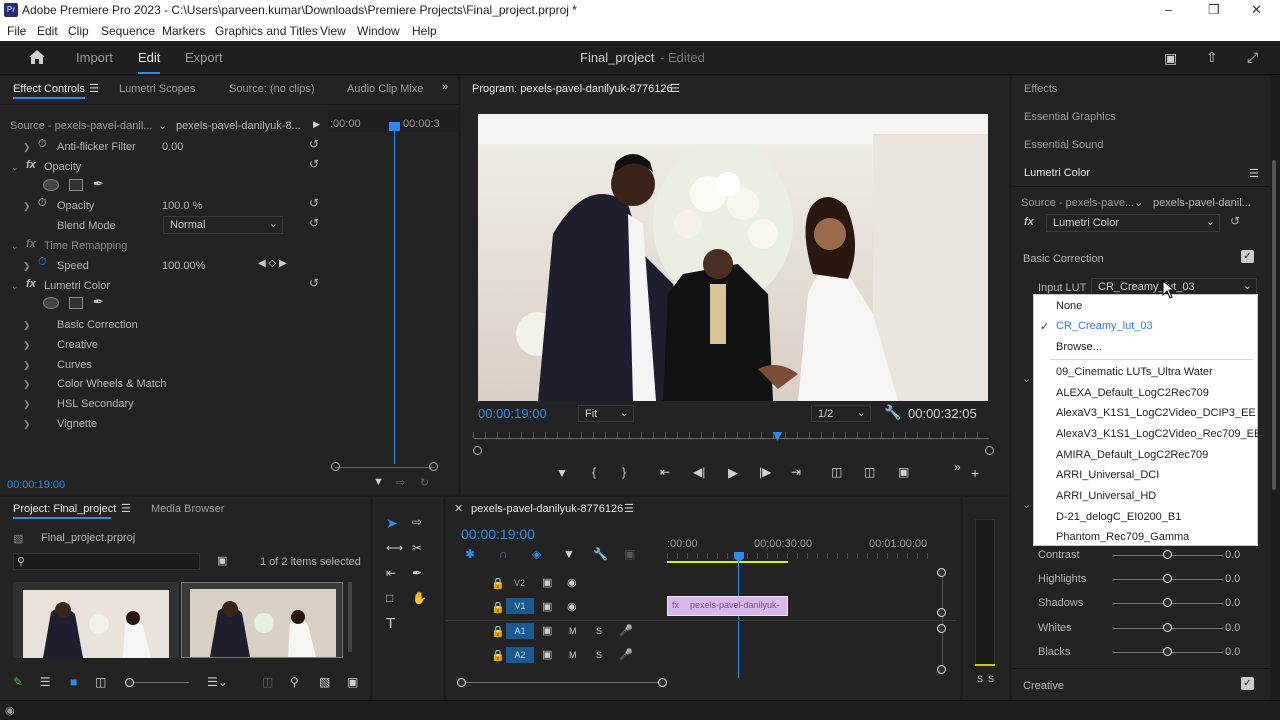 The height and width of the screenshot is (720, 1280). What do you see at coordinates (149, 57) in the screenshot?
I see `workspace-edit: Edit` at bounding box center [149, 57].